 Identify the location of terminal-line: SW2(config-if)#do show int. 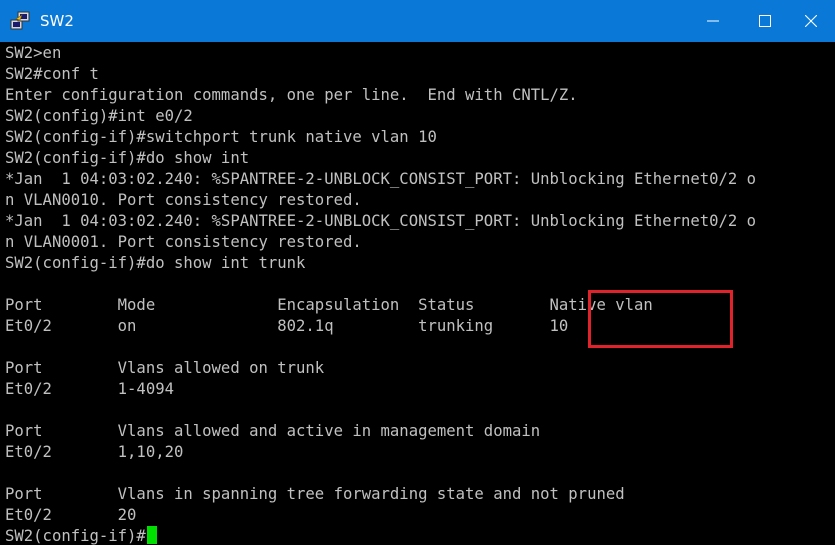
(127, 158).